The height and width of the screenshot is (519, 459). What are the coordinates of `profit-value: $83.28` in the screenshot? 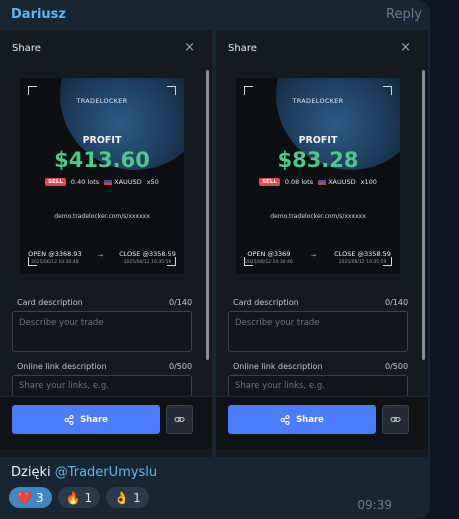 It's located at (318, 160).